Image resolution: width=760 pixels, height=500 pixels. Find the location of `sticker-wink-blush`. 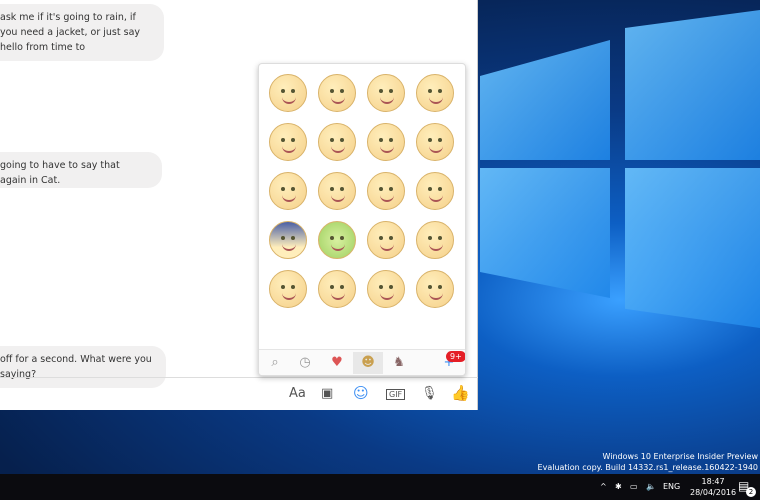

sticker-wink-blush is located at coordinates (465, 142).